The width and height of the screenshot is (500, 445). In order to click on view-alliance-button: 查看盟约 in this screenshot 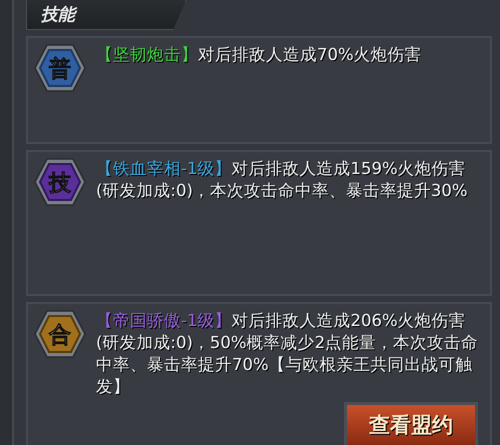, I will do `click(411, 423)`.